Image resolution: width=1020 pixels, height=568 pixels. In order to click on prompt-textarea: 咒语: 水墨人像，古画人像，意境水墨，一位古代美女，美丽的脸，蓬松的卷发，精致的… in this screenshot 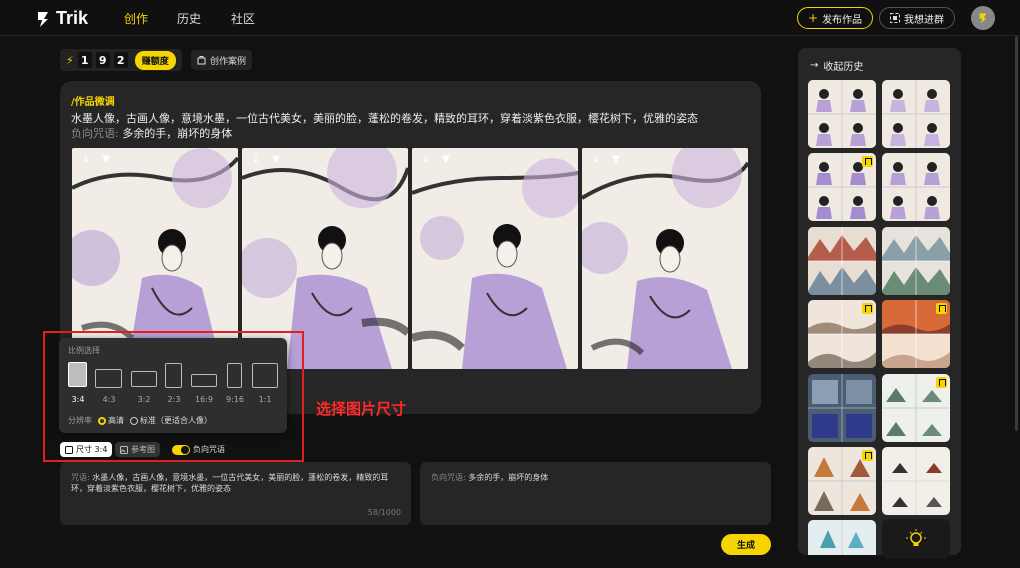, I will do `click(235, 493)`.